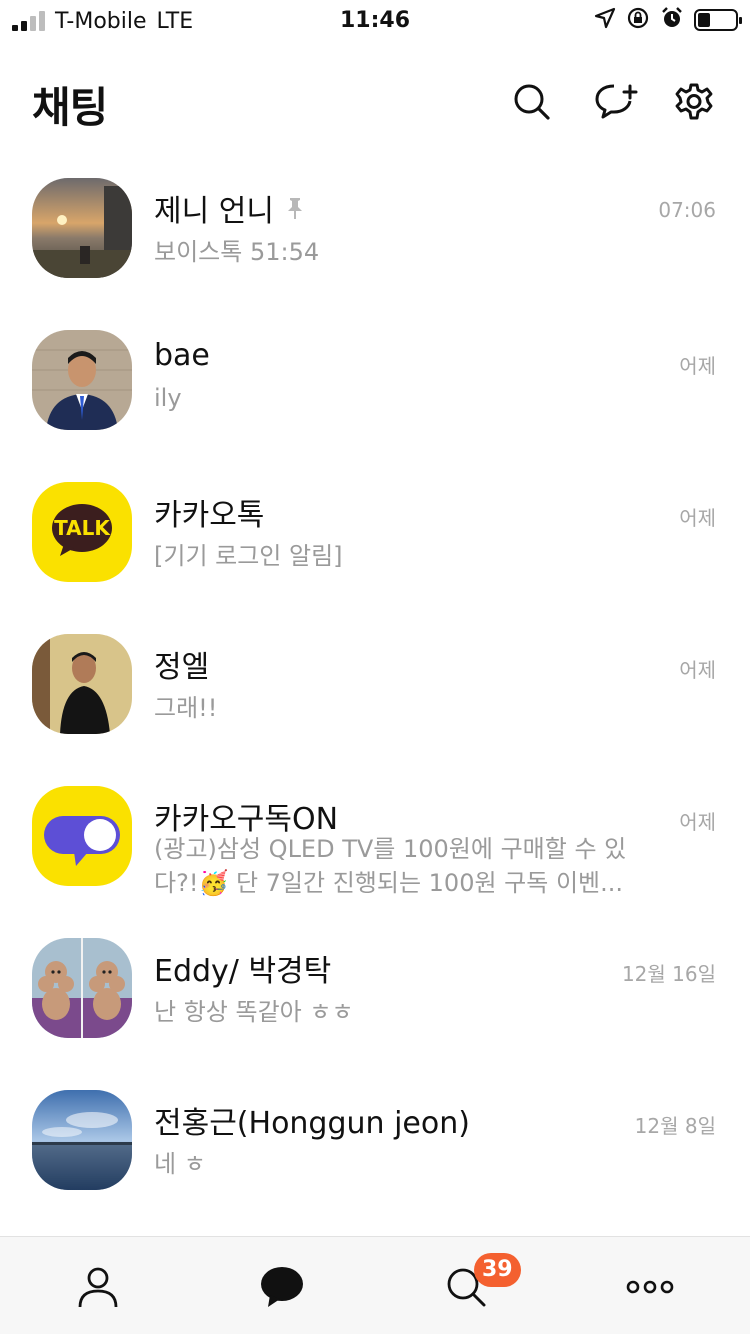 The height and width of the screenshot is (1334, 750). What do you see at coordinates (375, 102) in the screenshot?
I see `header: 채팅` at bounding box center [375, 102].